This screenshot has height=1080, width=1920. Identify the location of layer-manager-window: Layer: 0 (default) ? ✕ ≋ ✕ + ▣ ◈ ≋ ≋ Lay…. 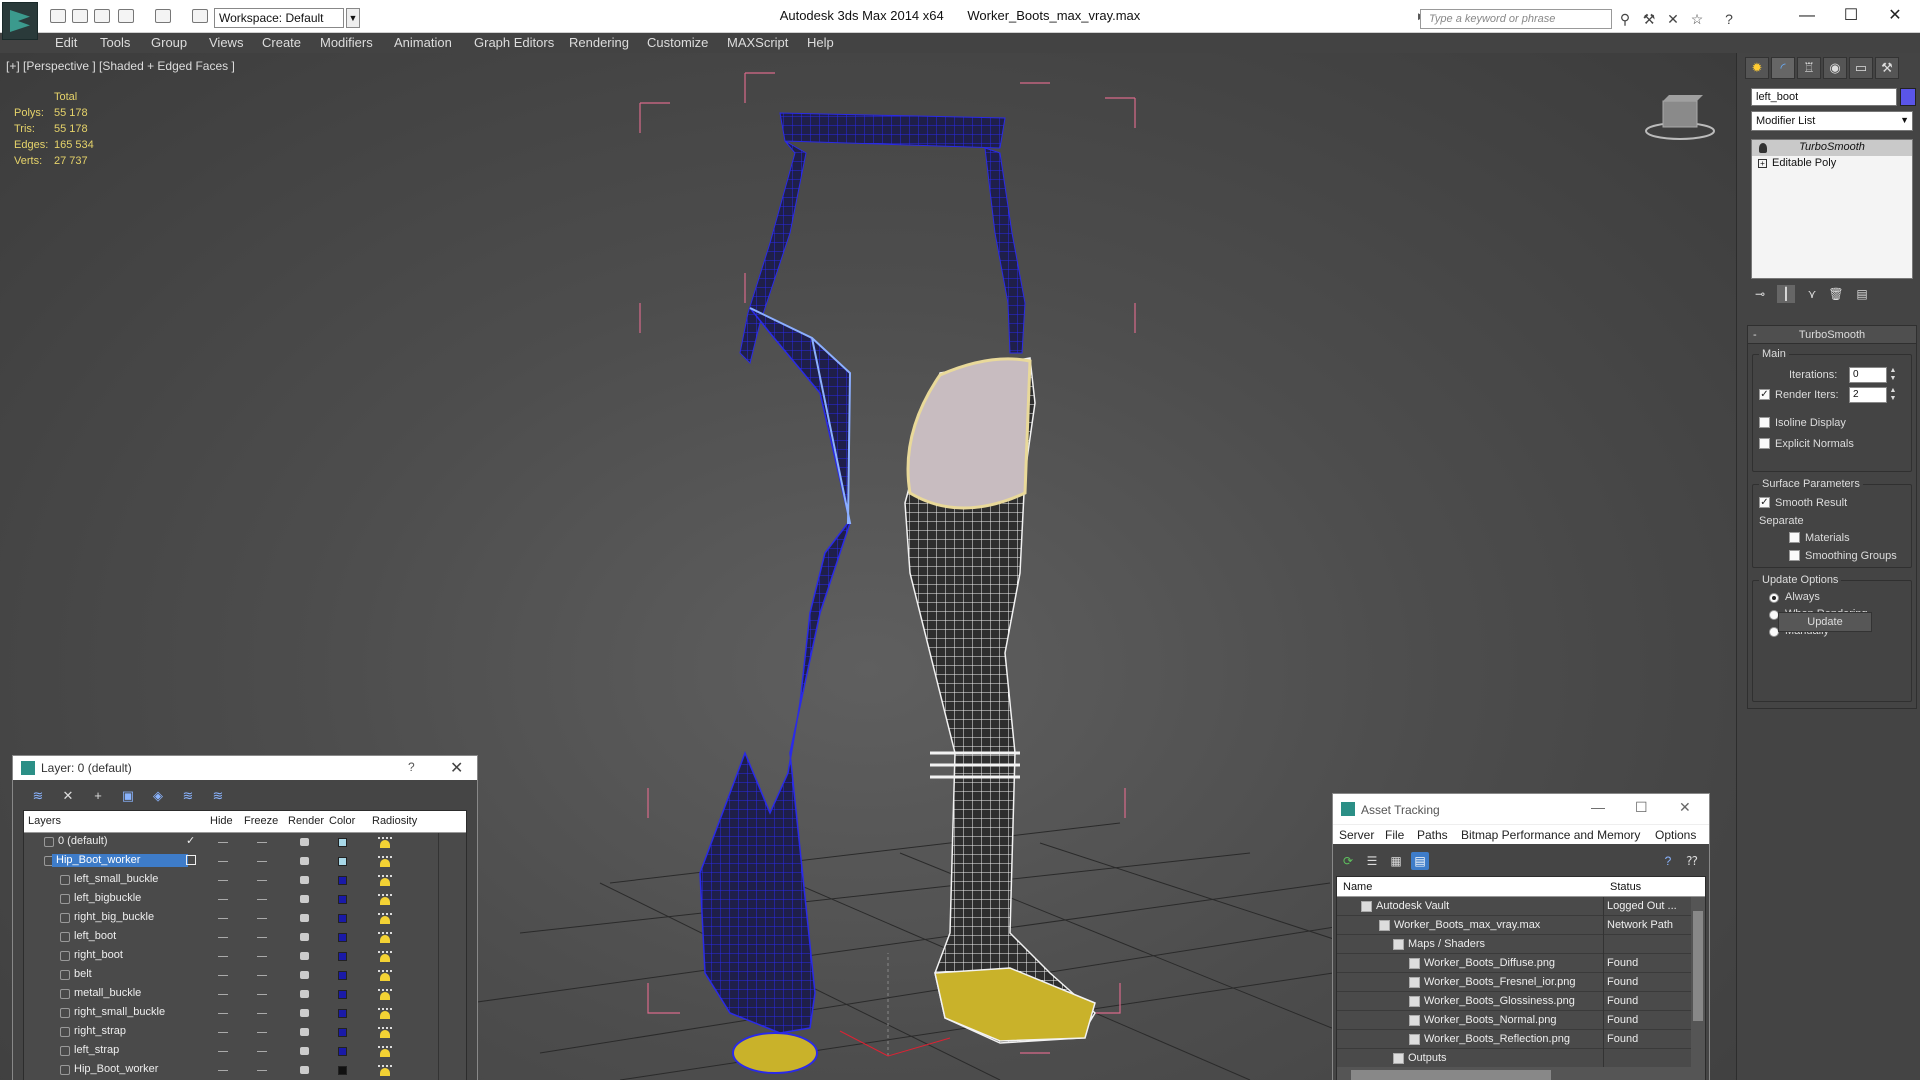
(245, 917).